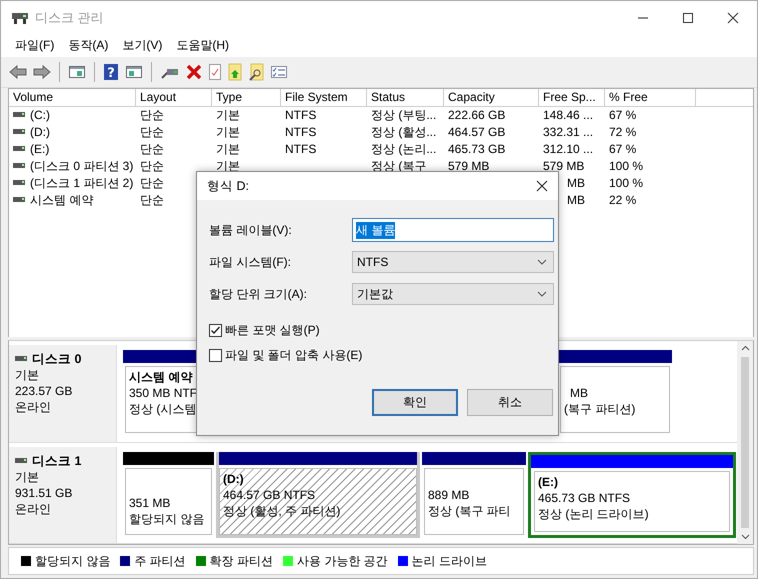 The width and height of the screenshot is (758, 579). Describe the element at coordinates (477, 132) in the screenshot. I see `table-cell: 464.57 GB` at that location.